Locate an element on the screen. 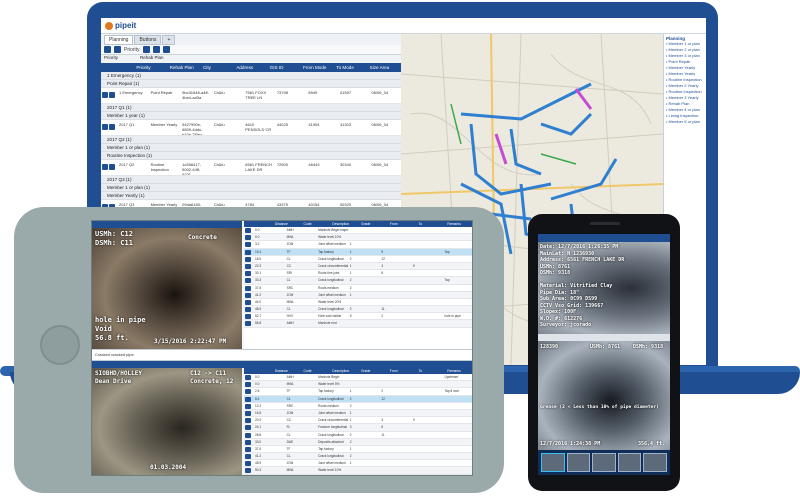  bottom-table-row: 45.9 JOM Joint offset medium 1 is located at coordinates (358, 464).